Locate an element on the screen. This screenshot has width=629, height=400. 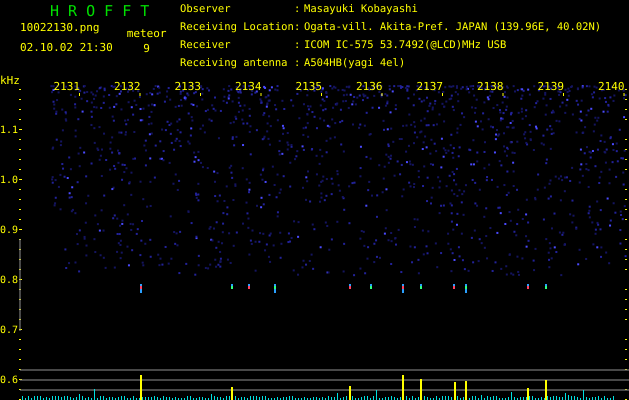
frequency-label: 1.0 is located at coordinates (9, 180).